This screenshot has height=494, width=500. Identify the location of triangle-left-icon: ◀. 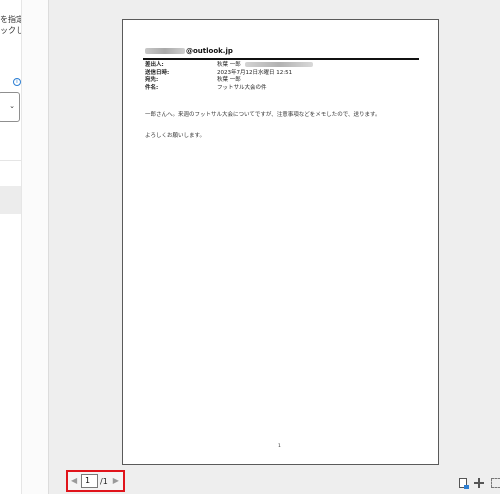
(74, 481).